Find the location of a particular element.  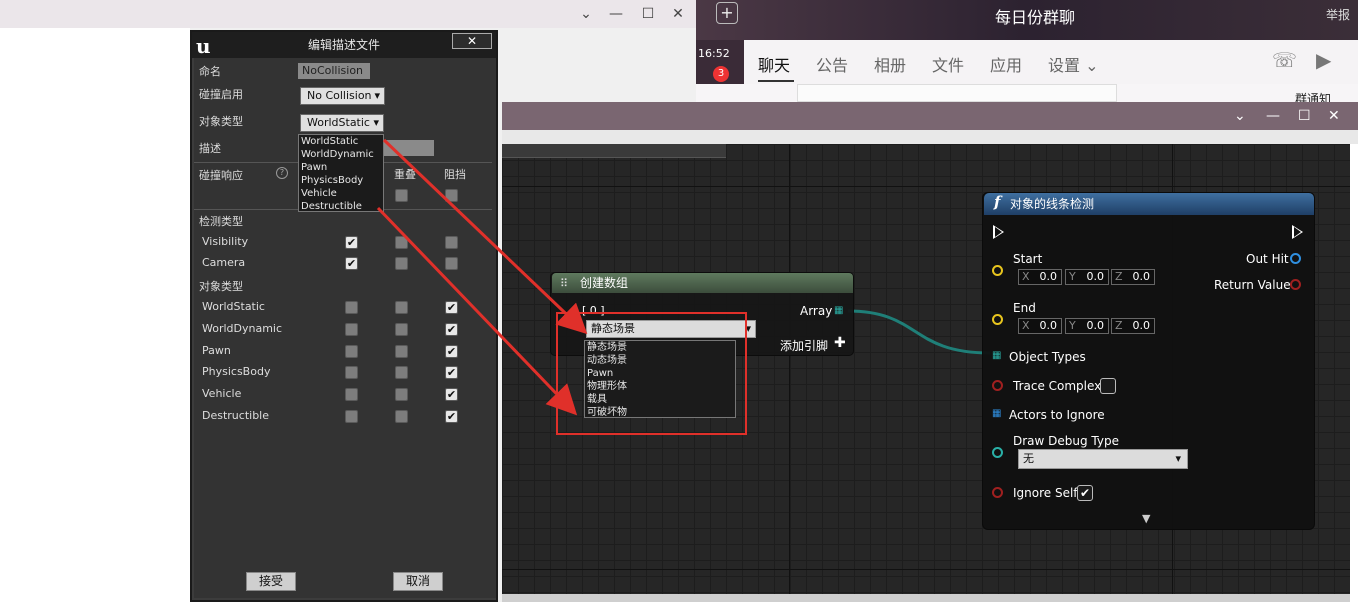

end-x-field: X 0.0 is located at coordinates (1040, 326).